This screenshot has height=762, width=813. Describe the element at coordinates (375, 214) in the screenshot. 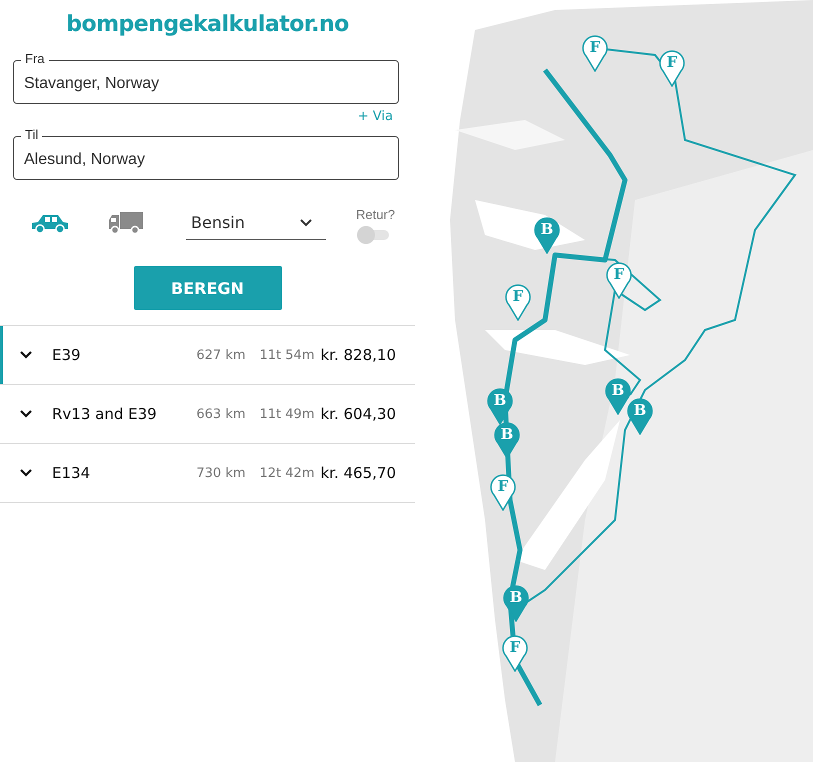

I see `return-label: Retur?` at that location.